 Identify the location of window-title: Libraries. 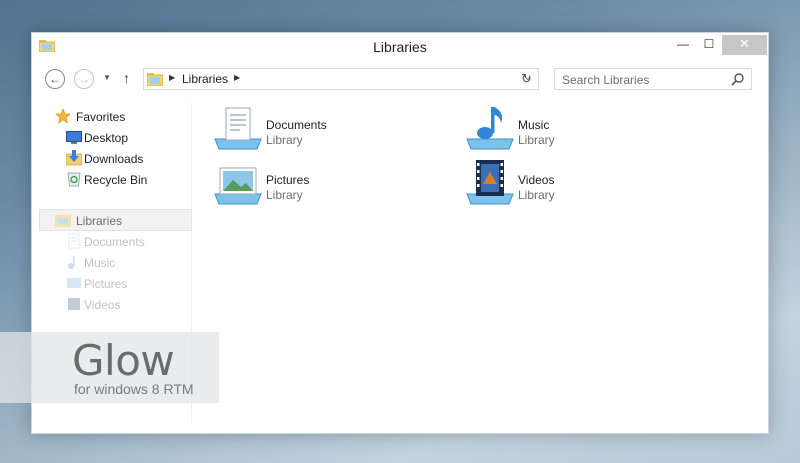
(400, 47).